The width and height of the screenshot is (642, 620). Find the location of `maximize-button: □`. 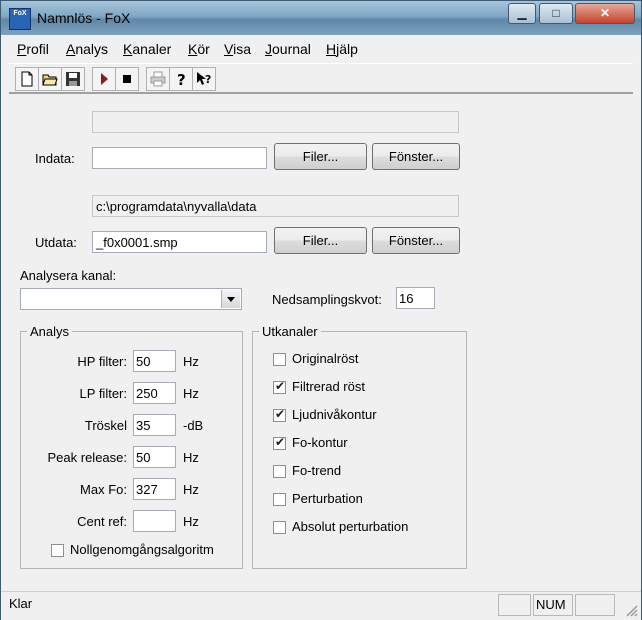

maximize-button: □ is located at coordinates (556, 13).